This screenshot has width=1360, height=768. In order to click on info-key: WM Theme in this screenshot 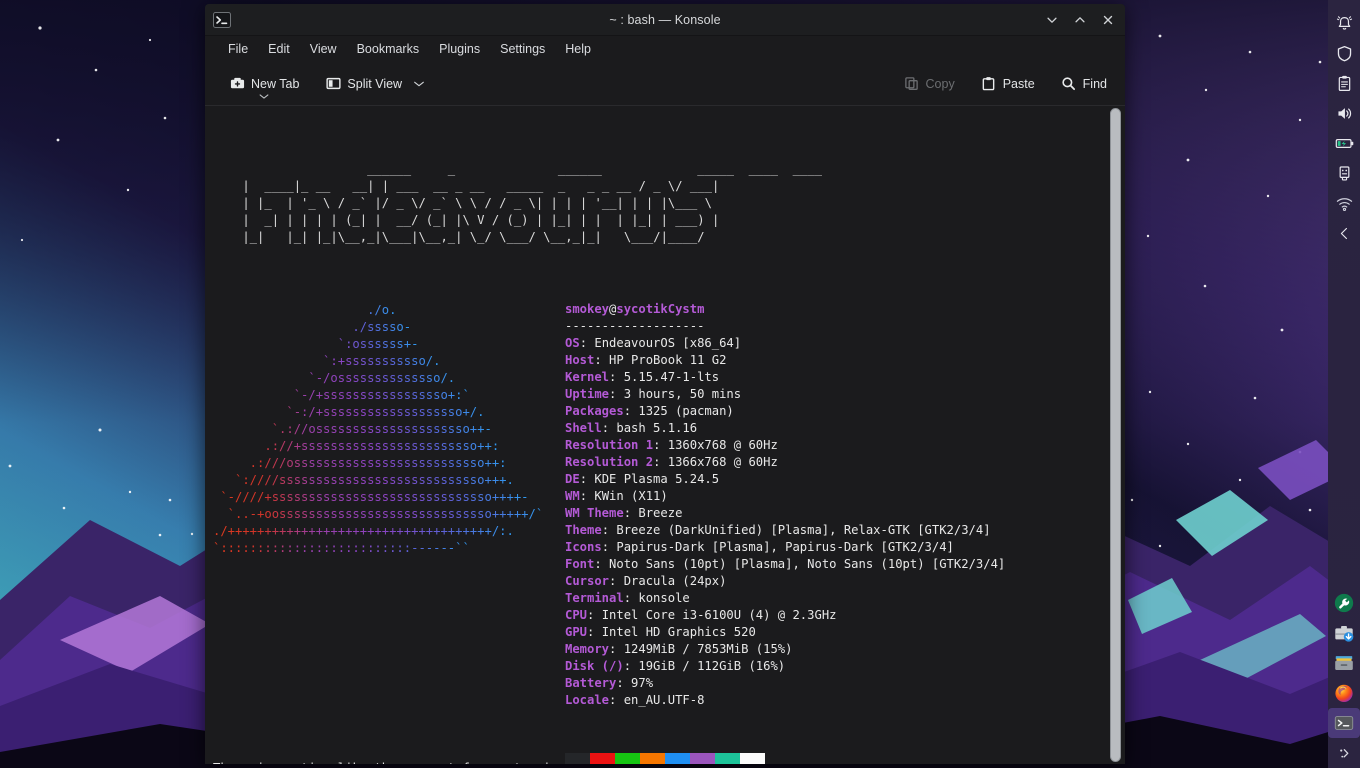, I will do `click(594, 513)`.